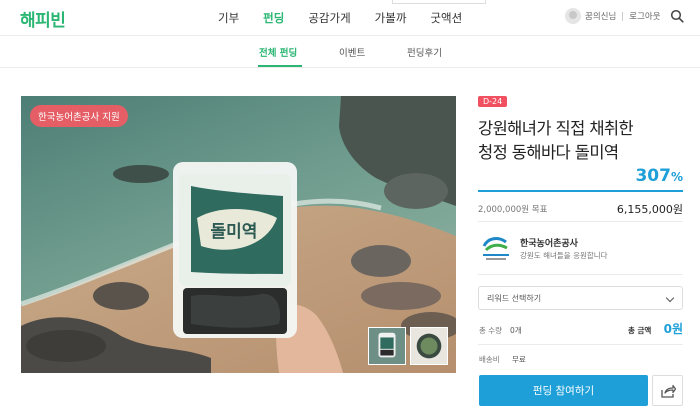 Image resolution: width=700 pixels, height=409 pixels. What do you see at coordinates (600, 16) in the screenshot?
I see `user-name: 꿈의신님` at bounding box center [600, 16].